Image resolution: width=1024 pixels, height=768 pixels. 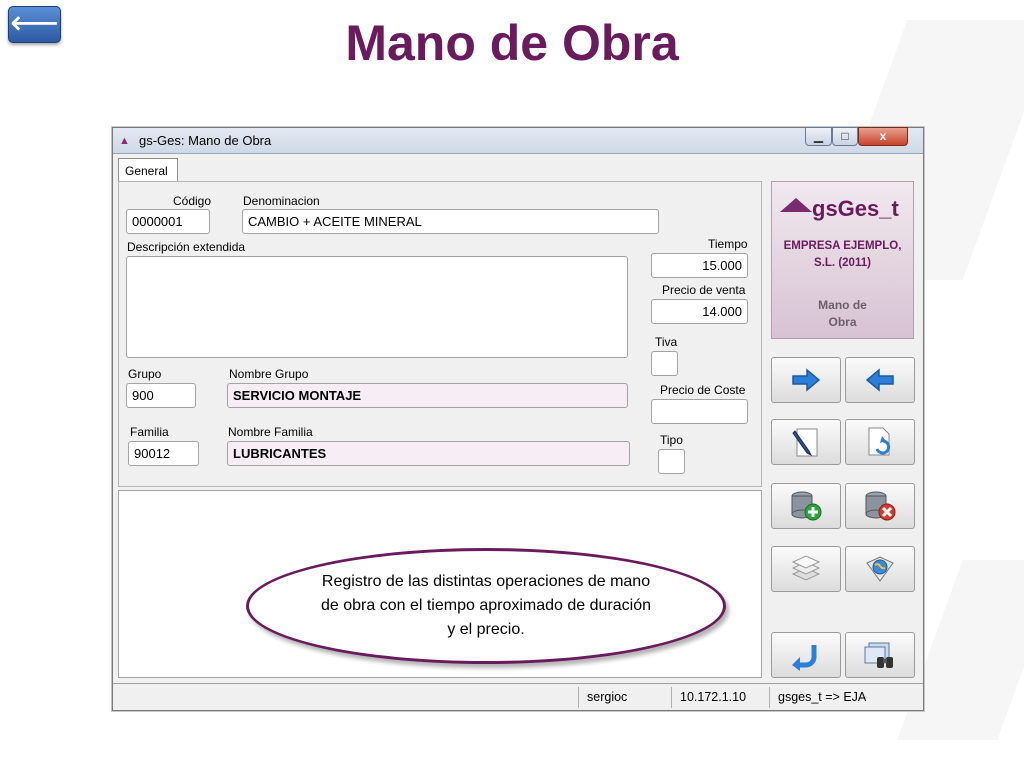 I want to click on tipo-label: Tipo, so click(x=671, y=440).